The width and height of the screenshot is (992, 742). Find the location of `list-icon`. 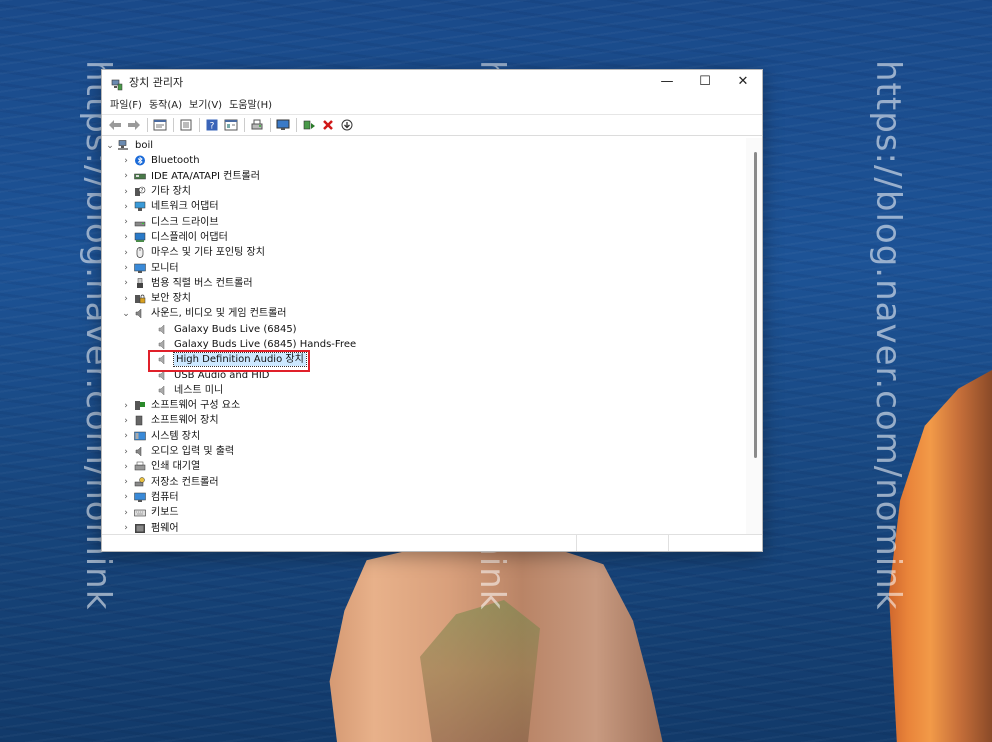

list-icon is located at coordinates (185, 125).